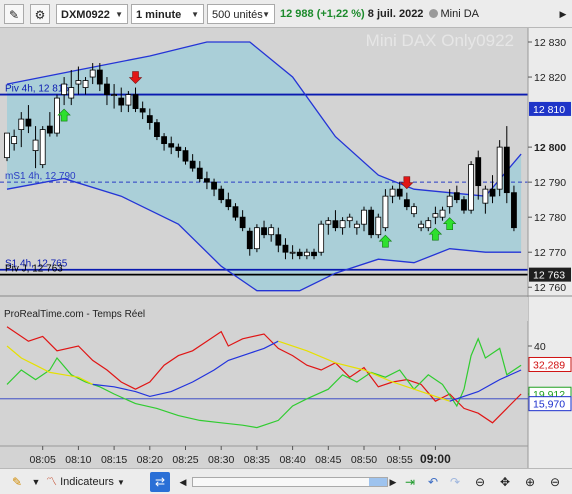  What do you see at coordinates (460, 14) in the screenshot?
I see `market-name: Mini DA` at bounding box center [460, 14].